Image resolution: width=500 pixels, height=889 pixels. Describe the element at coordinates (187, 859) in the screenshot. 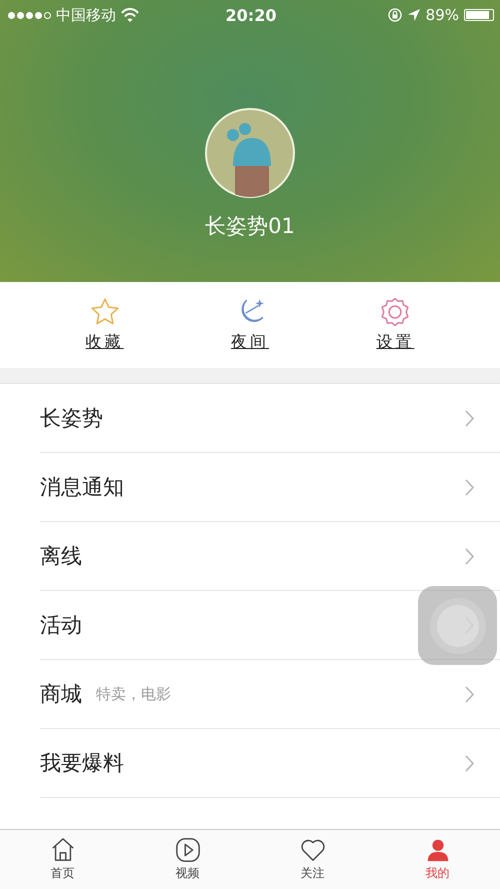

I see `tab: 视频` at that location.